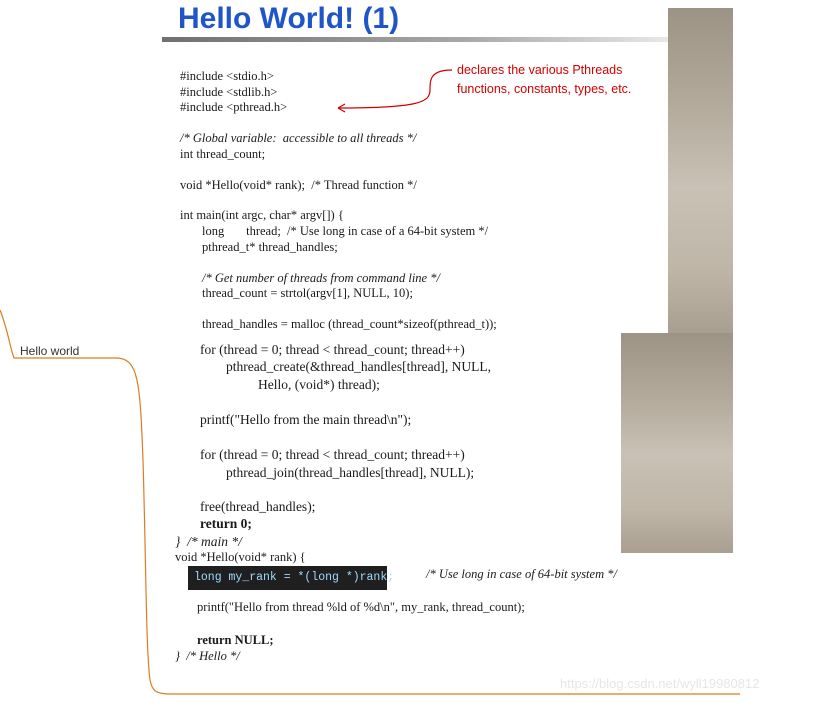 This screenshot has height=703, width=814. I want to click on code-line: pthread_t* thread_handles;, so click(270, 247).